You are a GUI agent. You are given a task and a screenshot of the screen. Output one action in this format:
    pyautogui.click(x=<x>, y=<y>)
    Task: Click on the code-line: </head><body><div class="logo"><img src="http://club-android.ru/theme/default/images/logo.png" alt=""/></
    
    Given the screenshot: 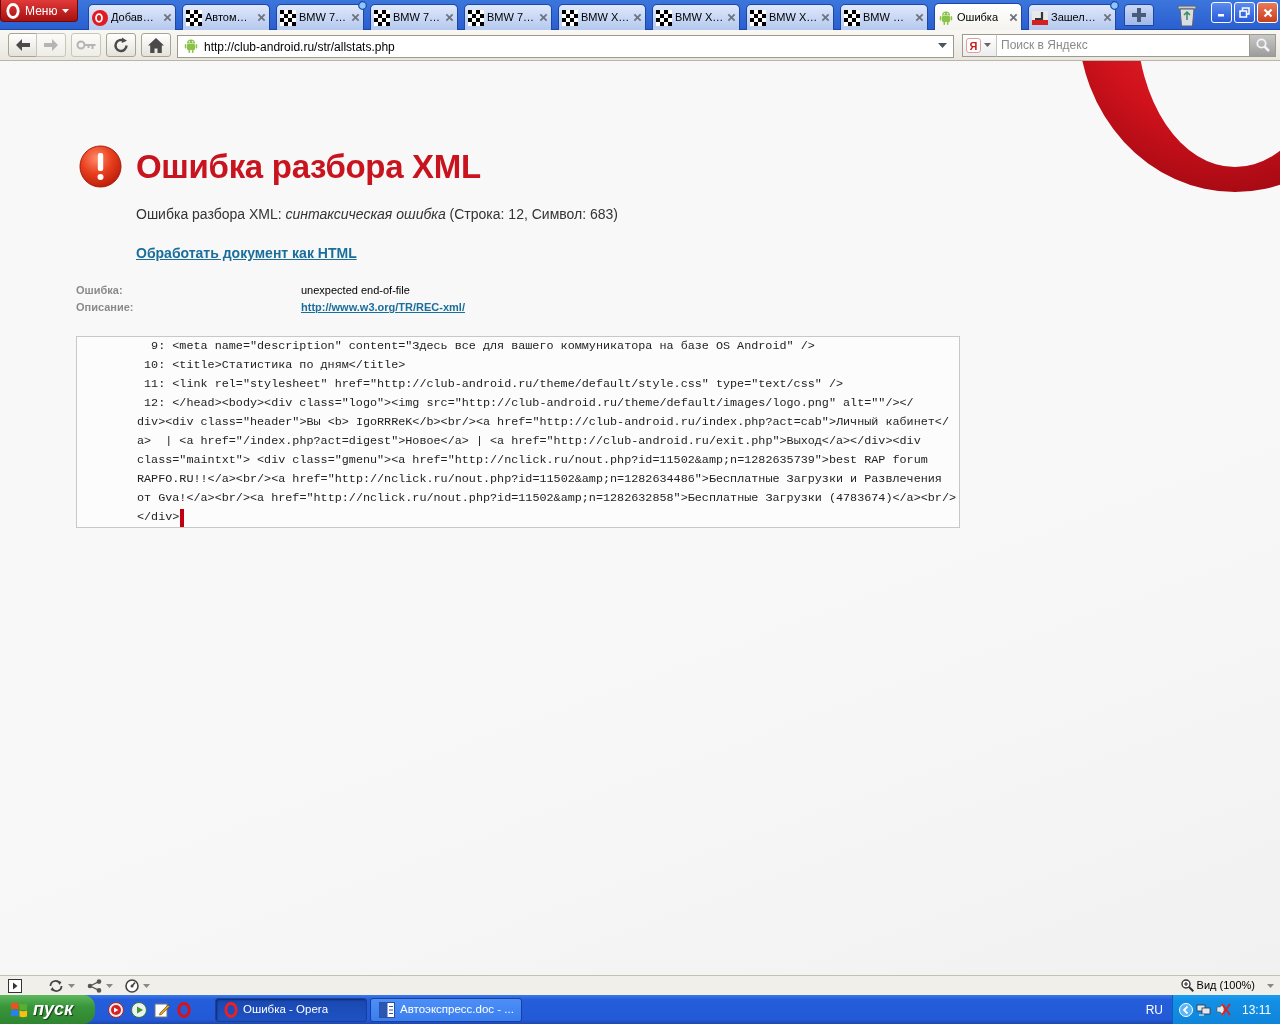 What is the action you would take?
    pyautogui.click(x=543, y=403)
    